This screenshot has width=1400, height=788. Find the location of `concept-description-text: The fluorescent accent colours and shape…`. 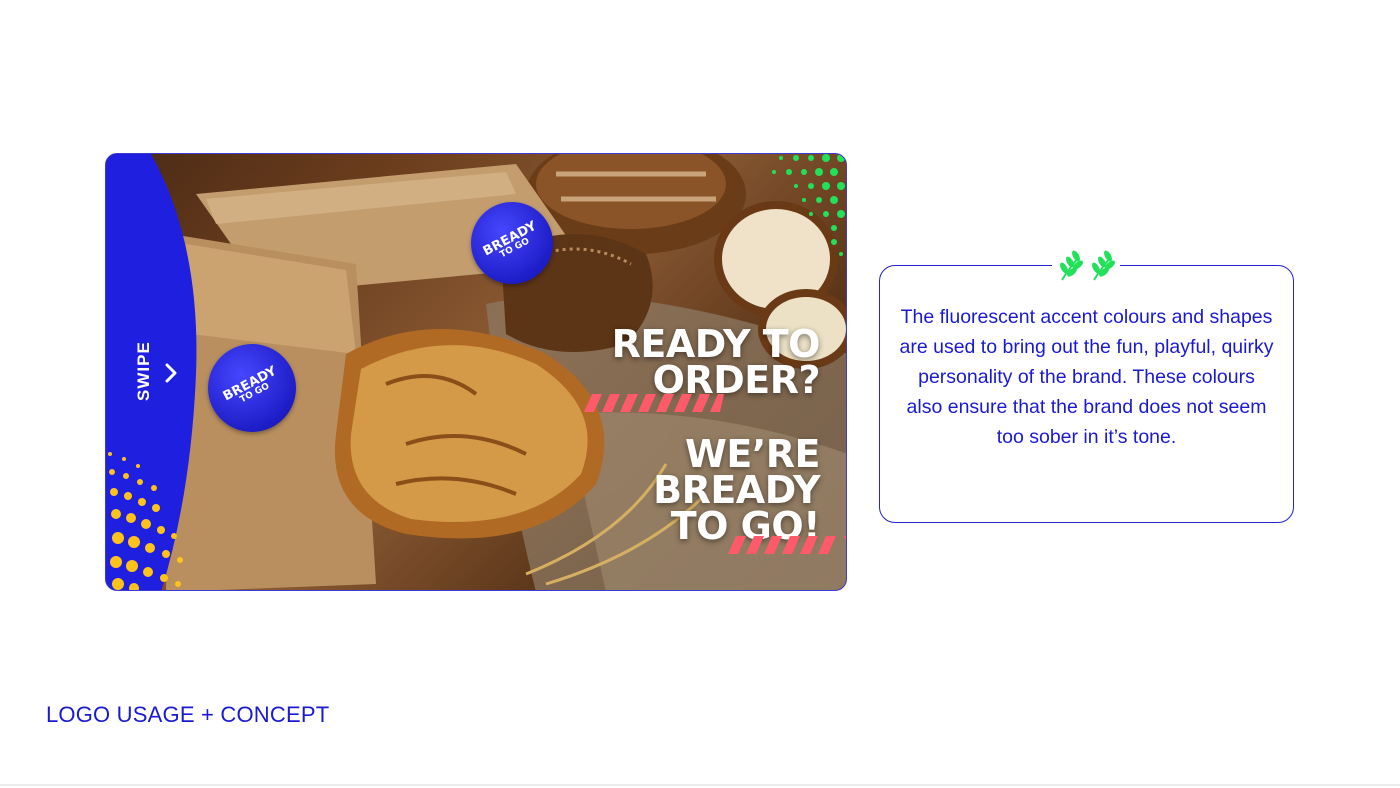

concept-description-text: The fluorescent accent colours and shape… is located at coordinates (1086, 377).